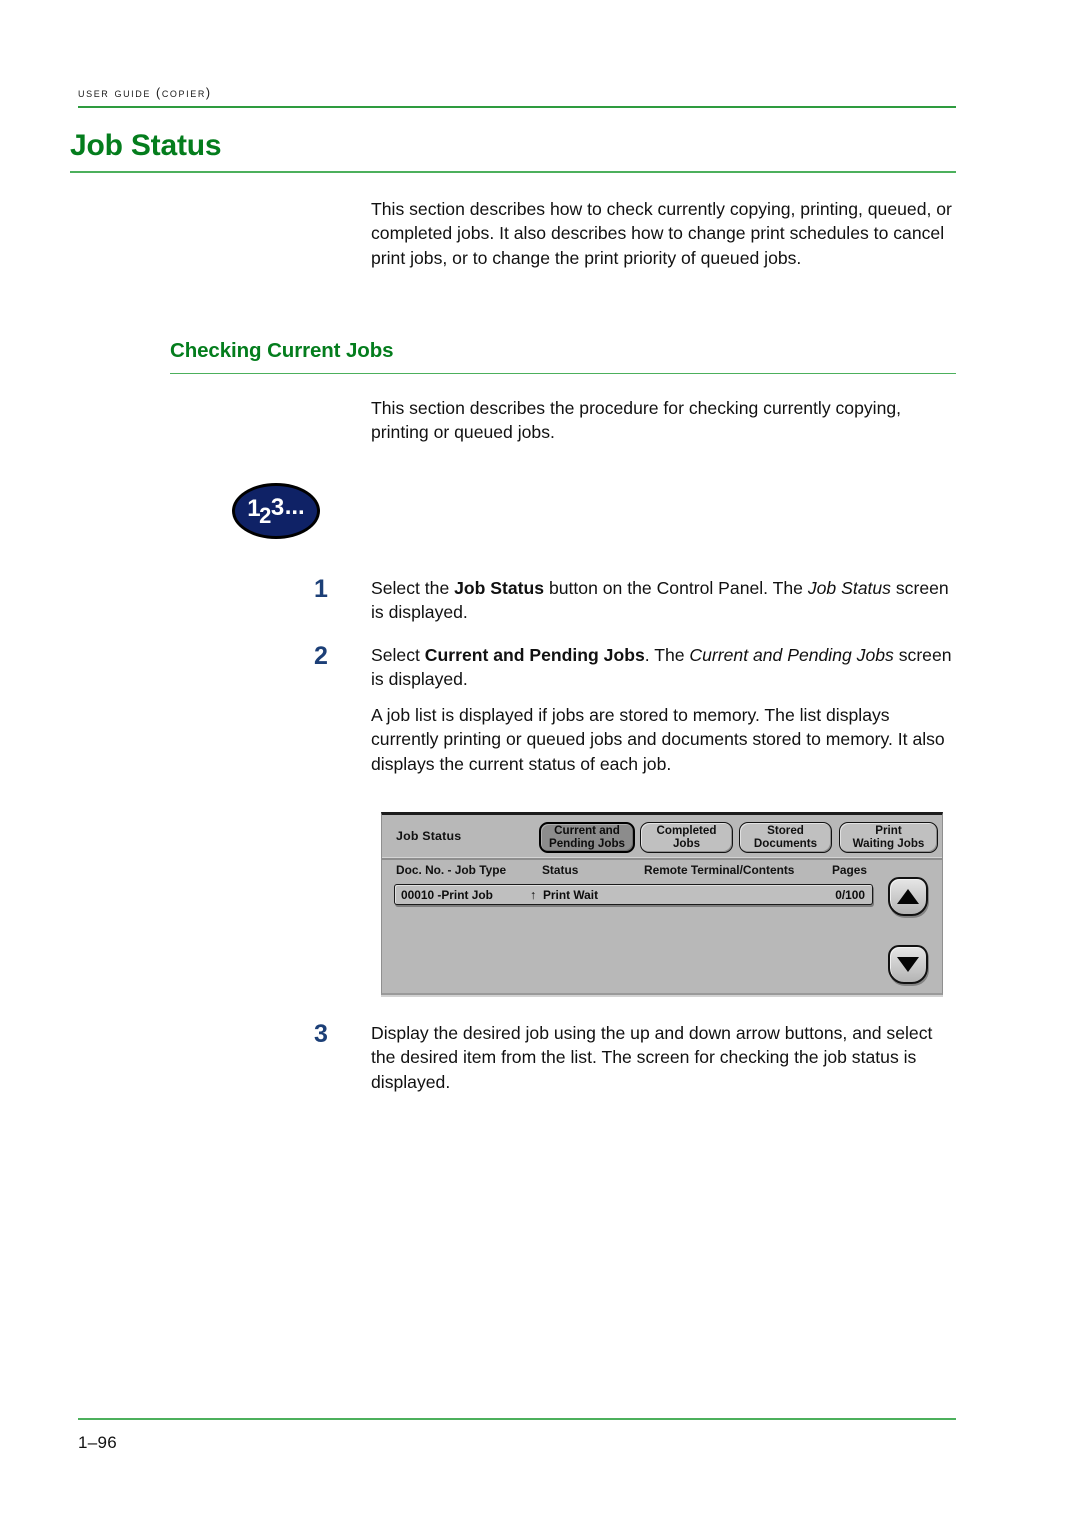  I want to click on section-heading: Checking Current Jobs, so click(282, 350).